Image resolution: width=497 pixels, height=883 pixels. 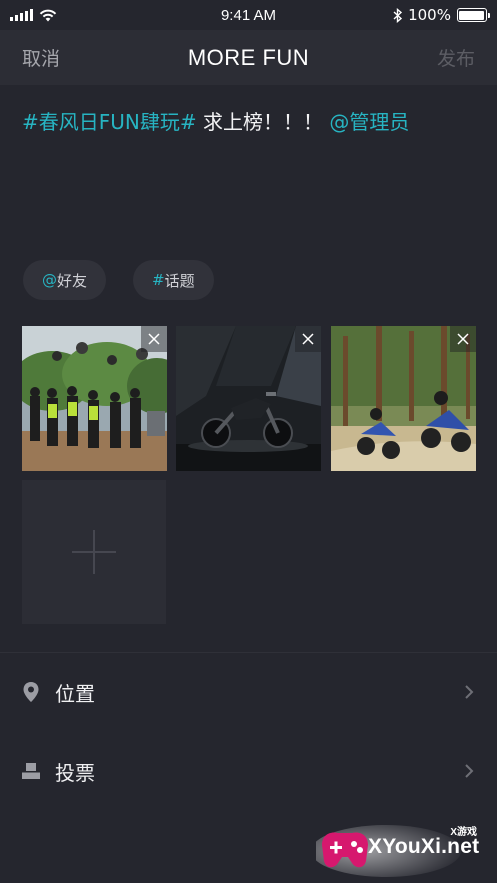 I want to click on post-text-input: #春风日FUN肆玩# 求上榜！！！ @管理员, so click(x=252, y=122).